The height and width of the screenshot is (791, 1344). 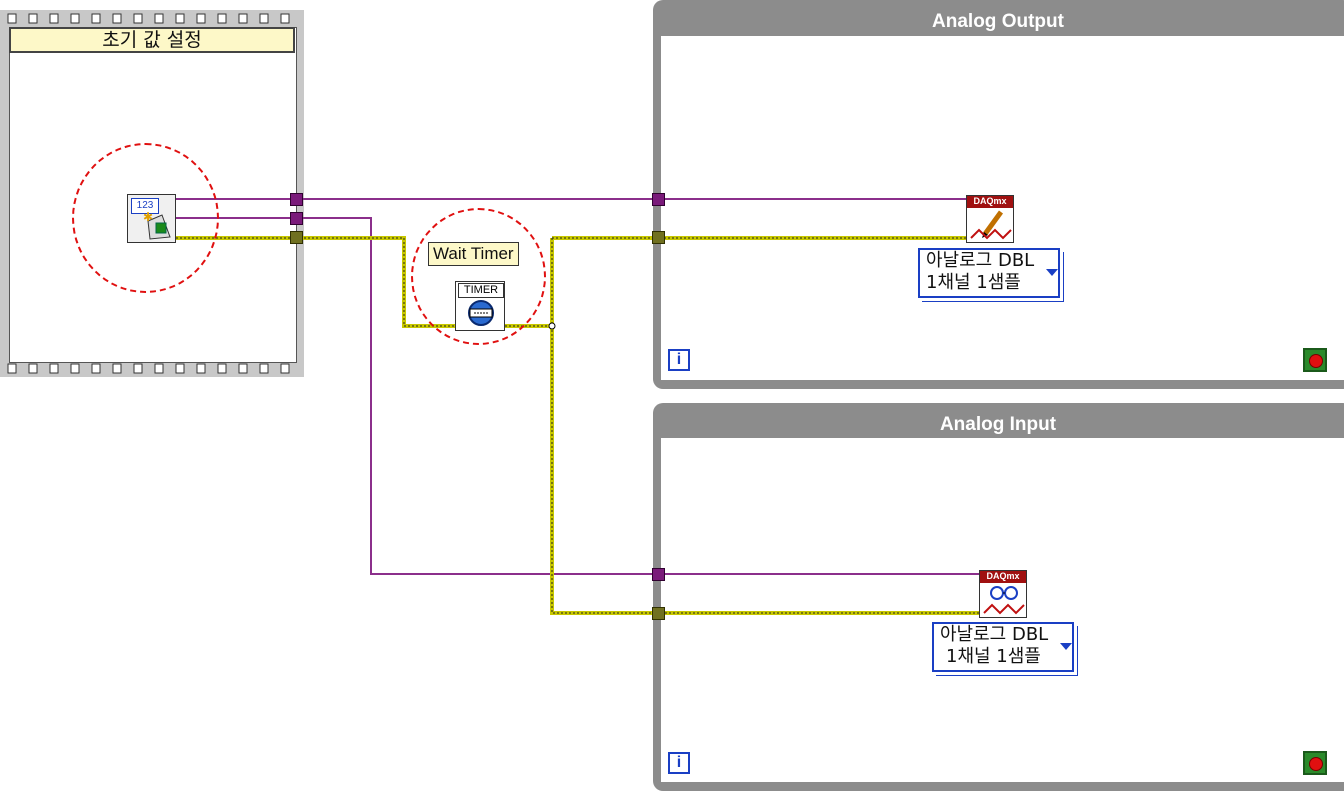 I want to click on daqmx-read-vi: DAQmx, so click(x=1003, y=594).